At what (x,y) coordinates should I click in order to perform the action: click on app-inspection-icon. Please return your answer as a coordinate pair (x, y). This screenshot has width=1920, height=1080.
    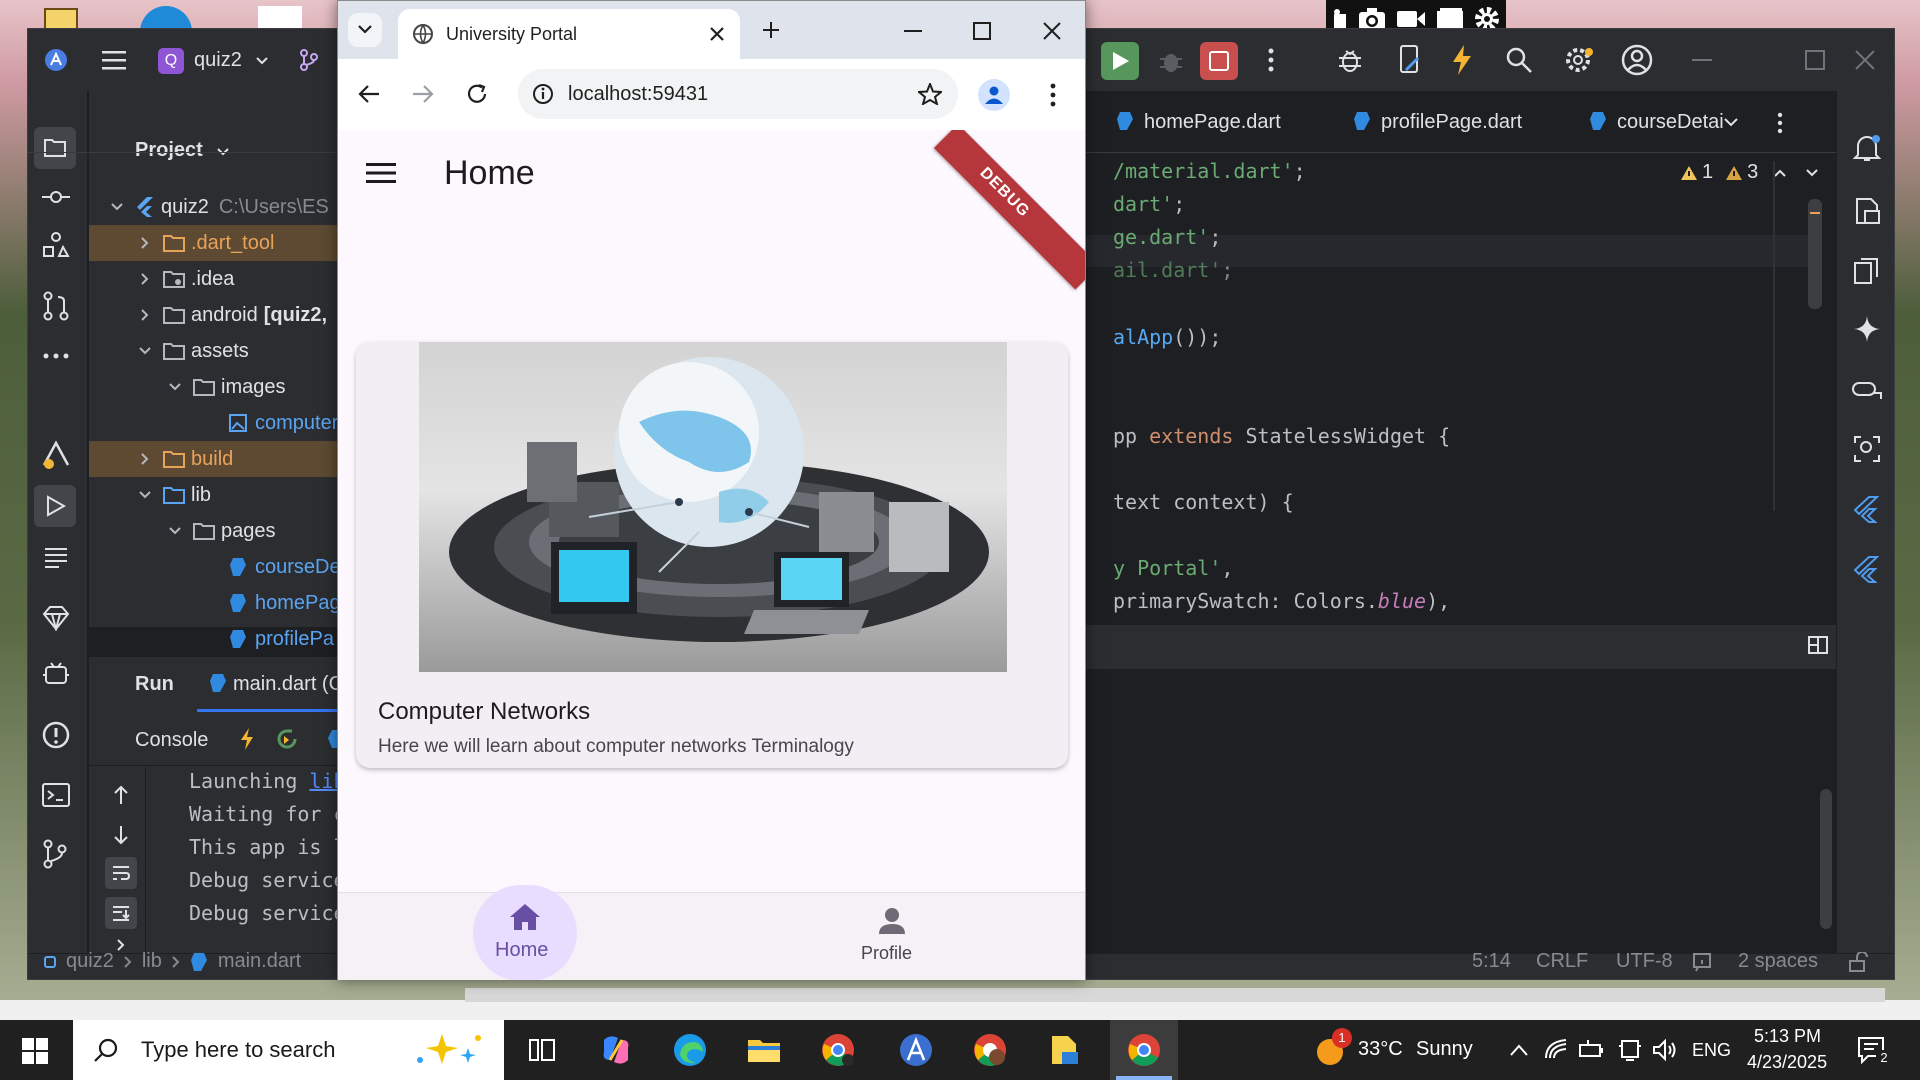
    Looking at the image, I should click on (56, 674).